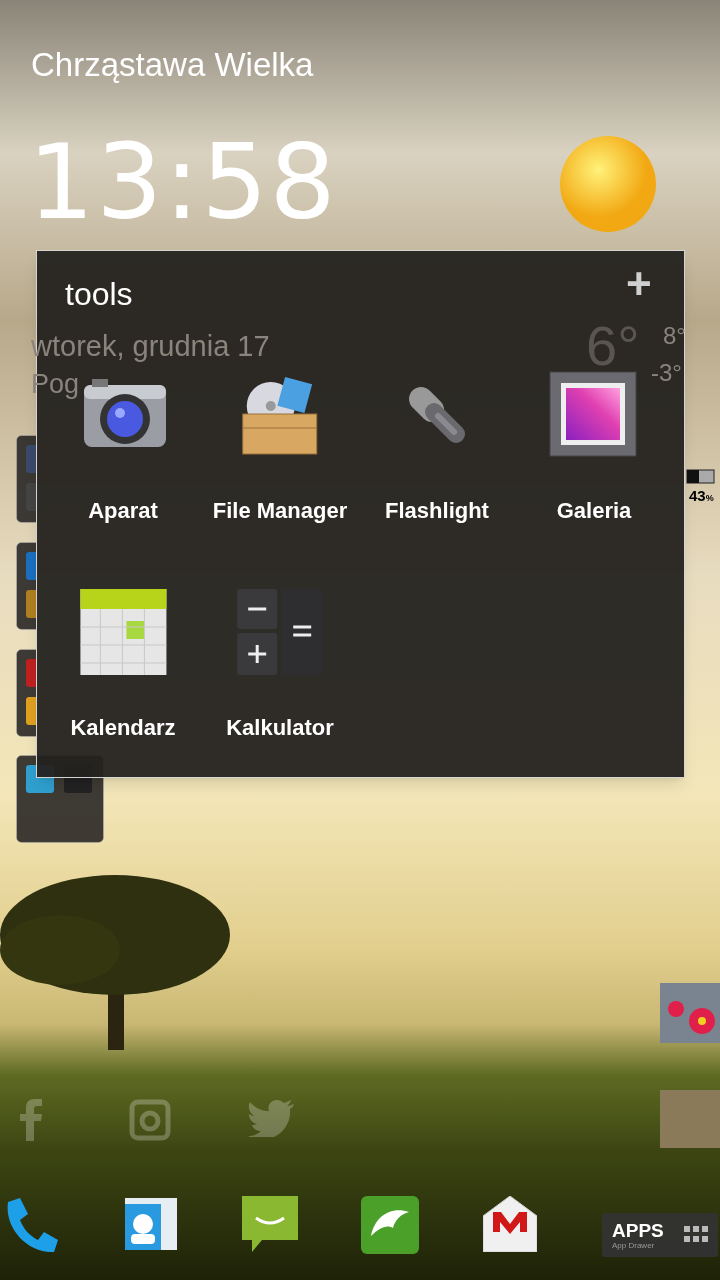  What do you see at coordinates (280, 446) in the screenshot?
I see `app-shortcut: File Manager` at bounding box center [280, 446].